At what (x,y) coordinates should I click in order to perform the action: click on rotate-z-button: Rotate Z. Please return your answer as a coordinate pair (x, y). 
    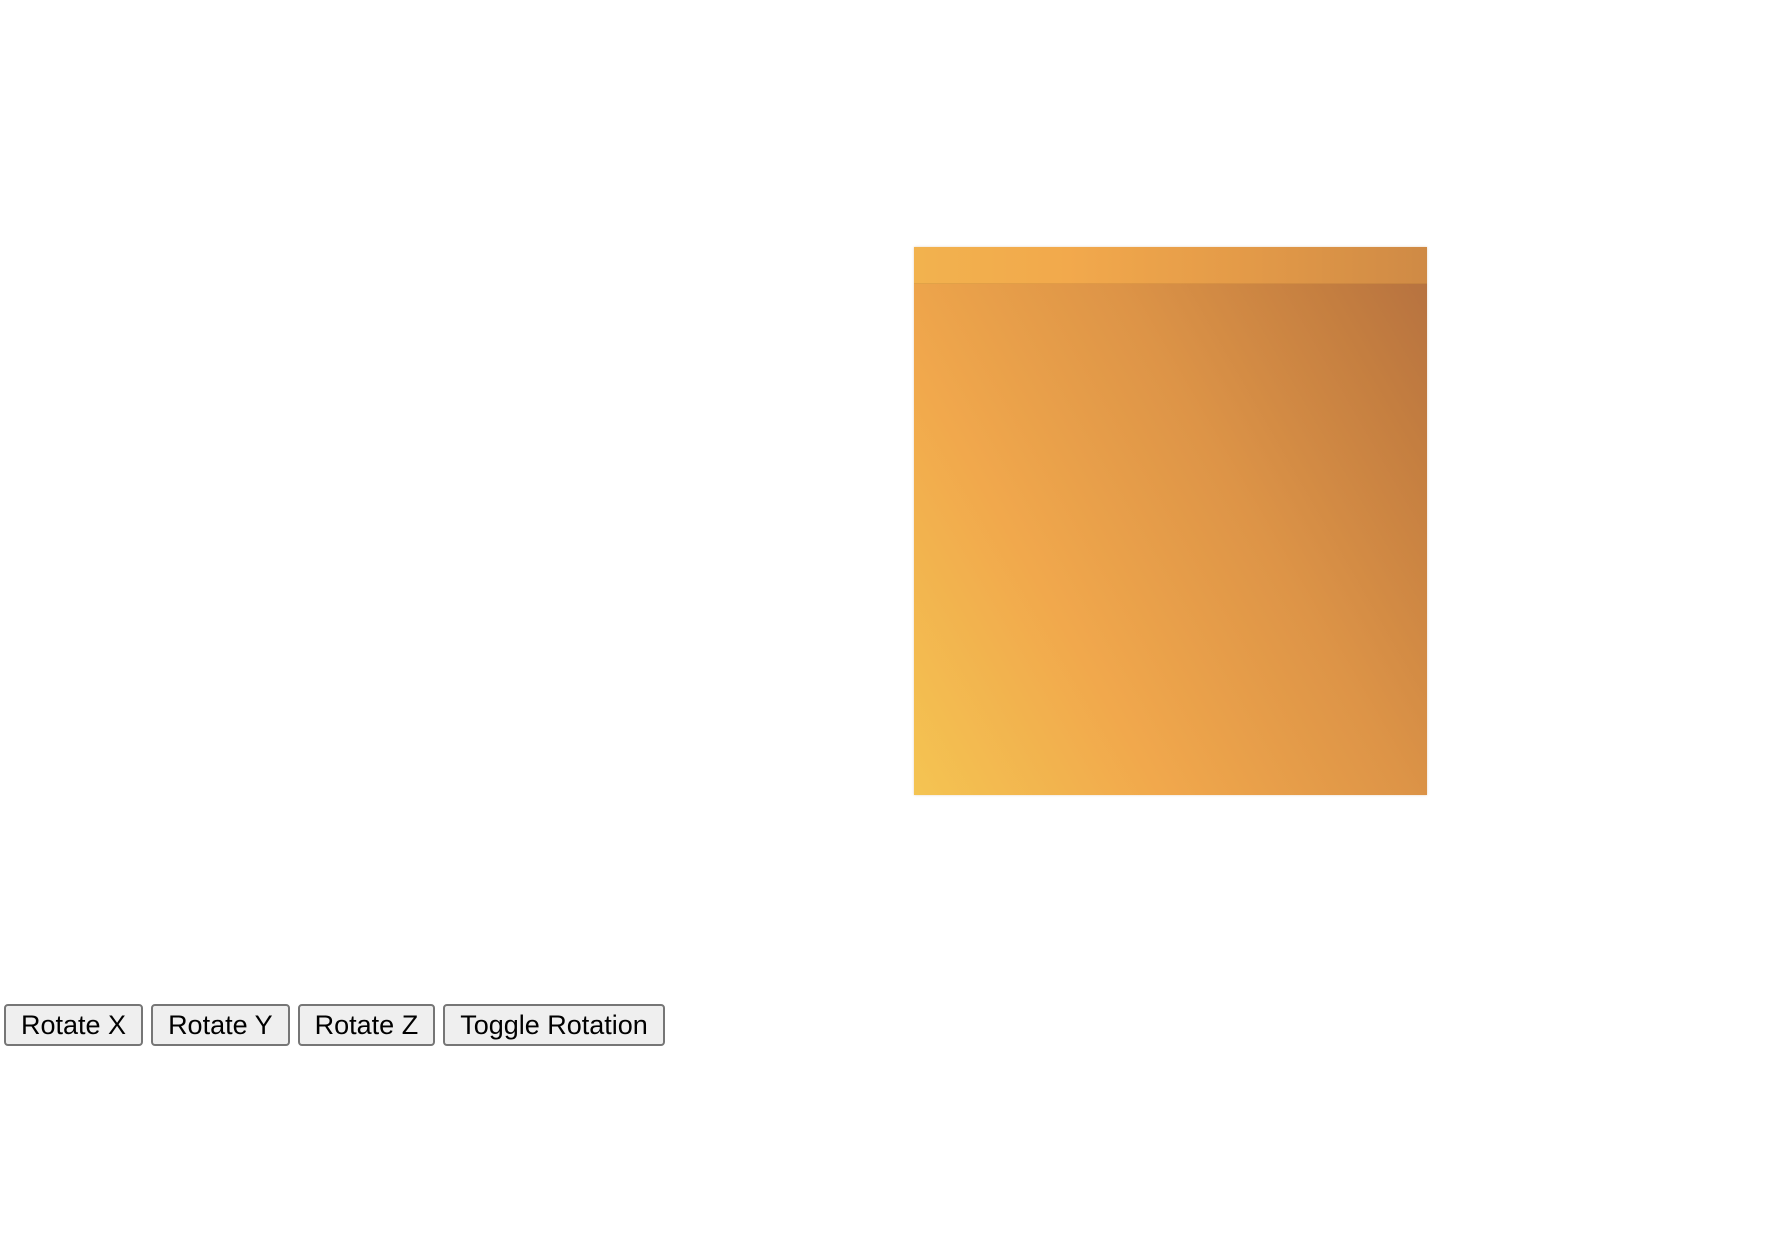
    Looking at the image, I should click on (366, 1025).